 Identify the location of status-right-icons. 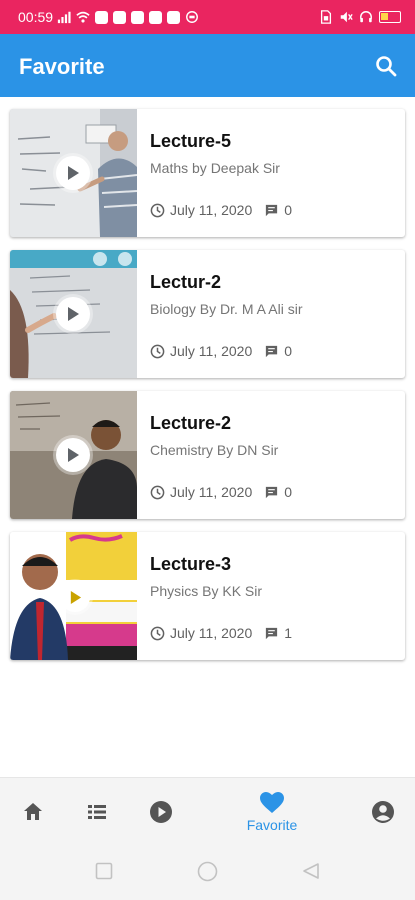
(360, 17).